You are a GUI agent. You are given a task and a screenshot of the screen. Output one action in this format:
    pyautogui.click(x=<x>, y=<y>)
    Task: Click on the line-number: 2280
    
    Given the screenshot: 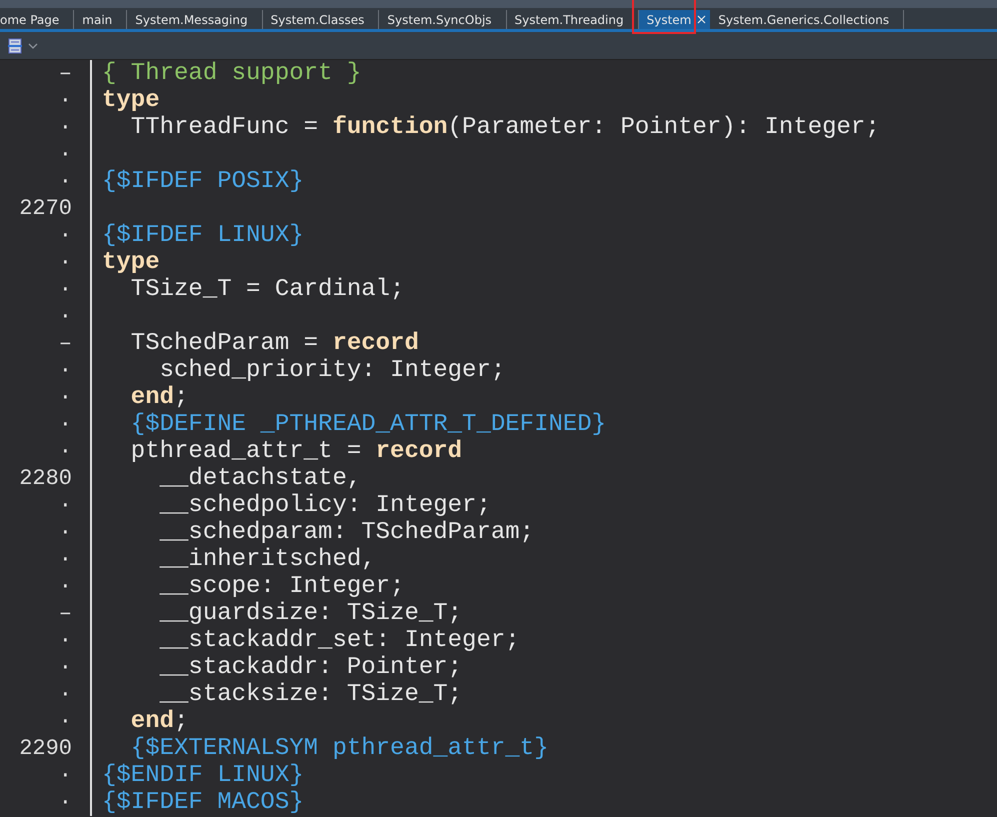 What is the action you would take?
    pyautogui.click(x=45, y=478)
    